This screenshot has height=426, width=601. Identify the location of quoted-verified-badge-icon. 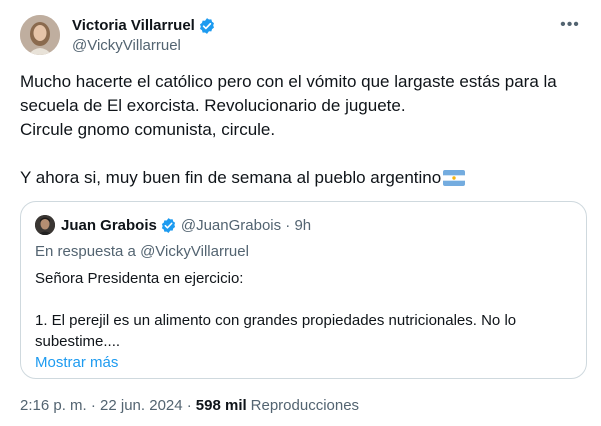
(168, 225).